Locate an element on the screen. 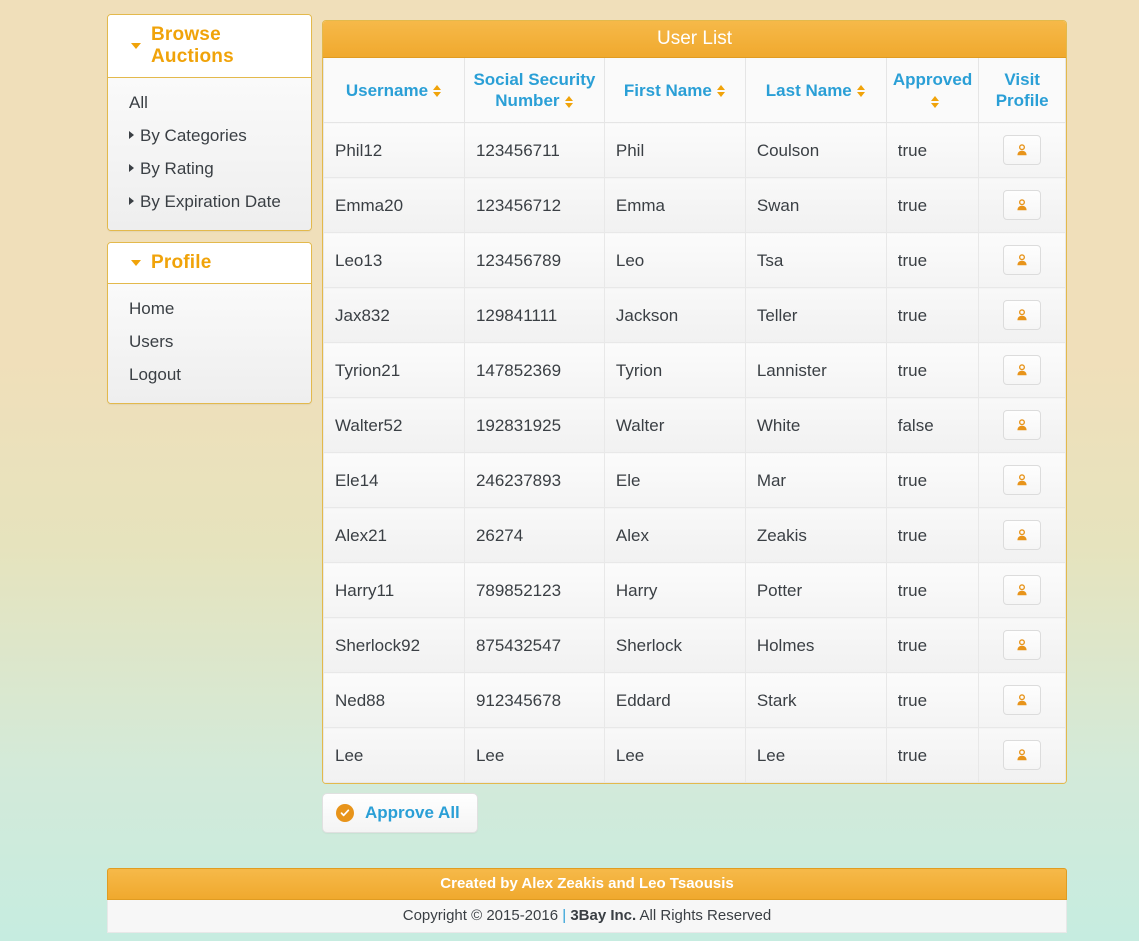  cell-first-name: Harry is located at coordinates (674, 590).